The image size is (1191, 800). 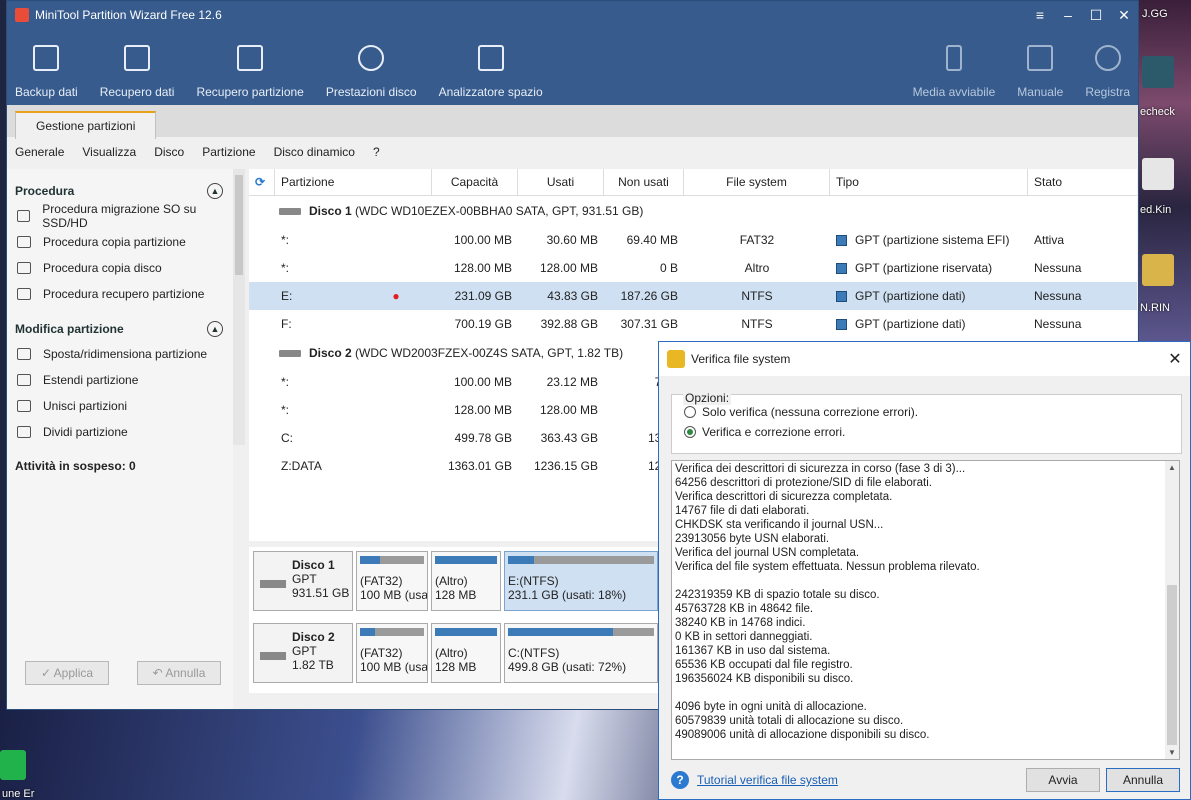 What do you see at coordinates (381, 653) in the screenshot?
I see `partition-fs: (FAT32)` at bounding box center [381, 653].